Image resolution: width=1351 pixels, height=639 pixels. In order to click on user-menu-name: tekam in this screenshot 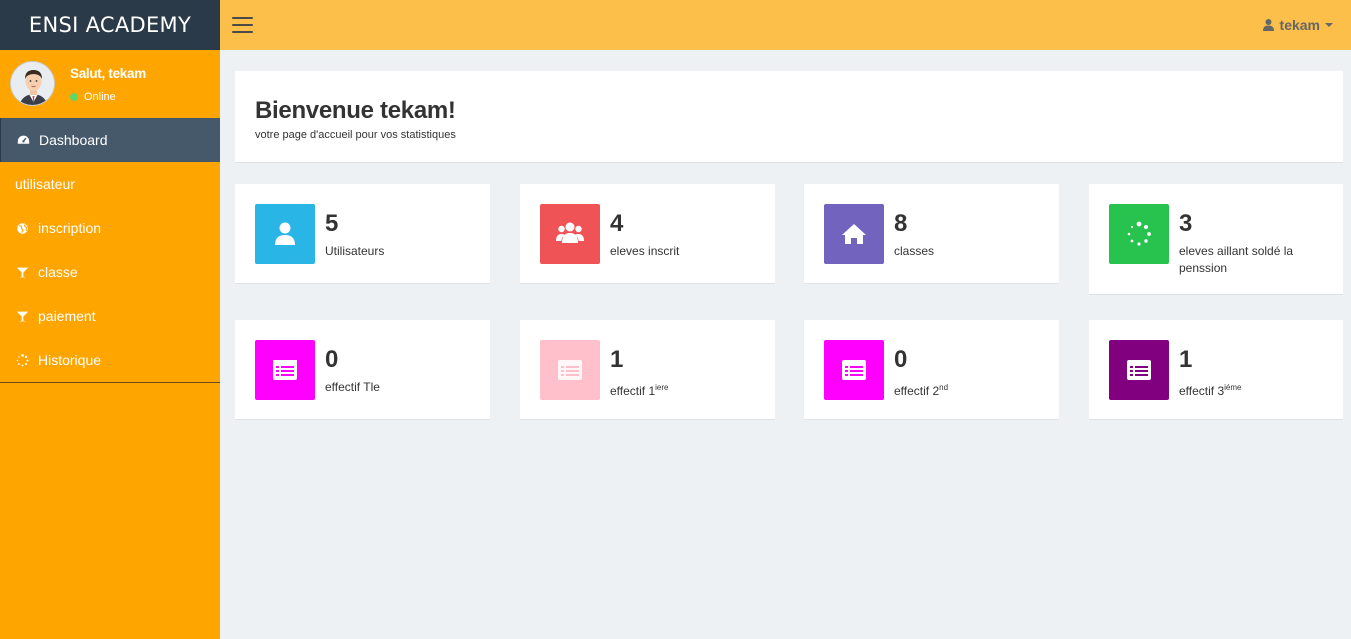, I will do `click(1299, 25)`.